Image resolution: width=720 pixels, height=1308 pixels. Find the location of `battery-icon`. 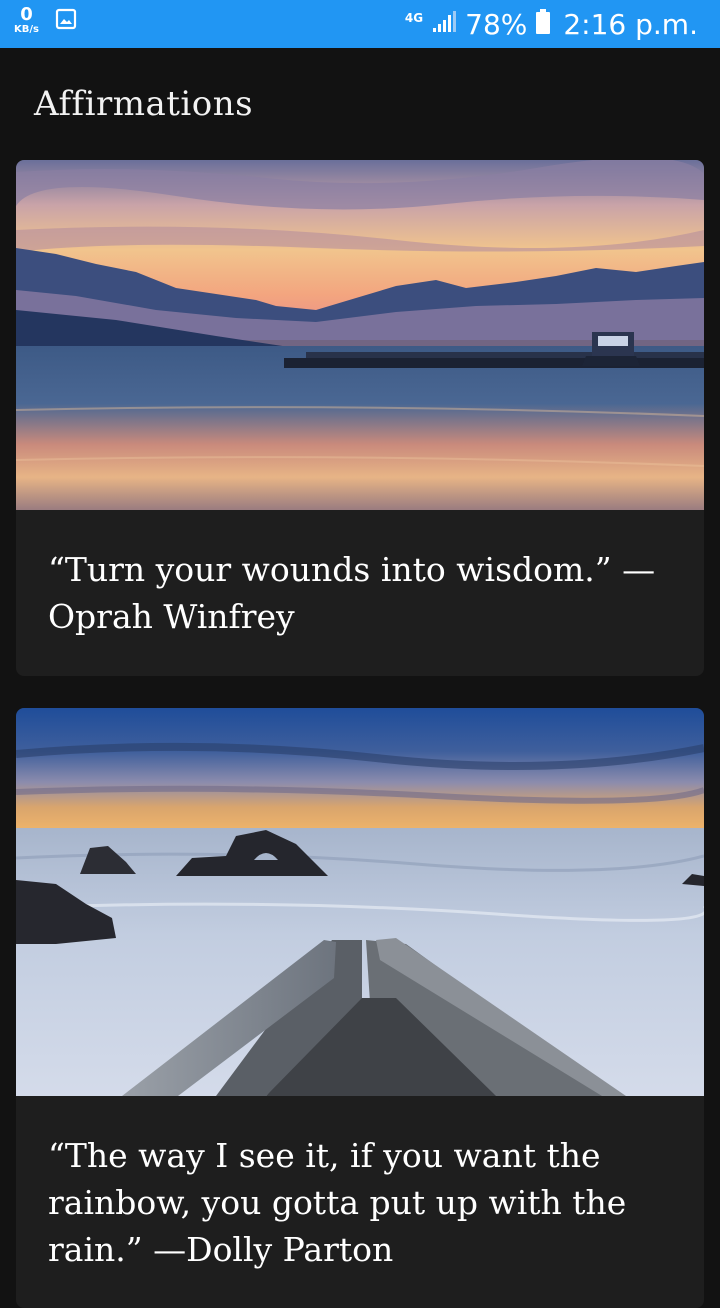

battery-icon is located at coordinates (543, 24).